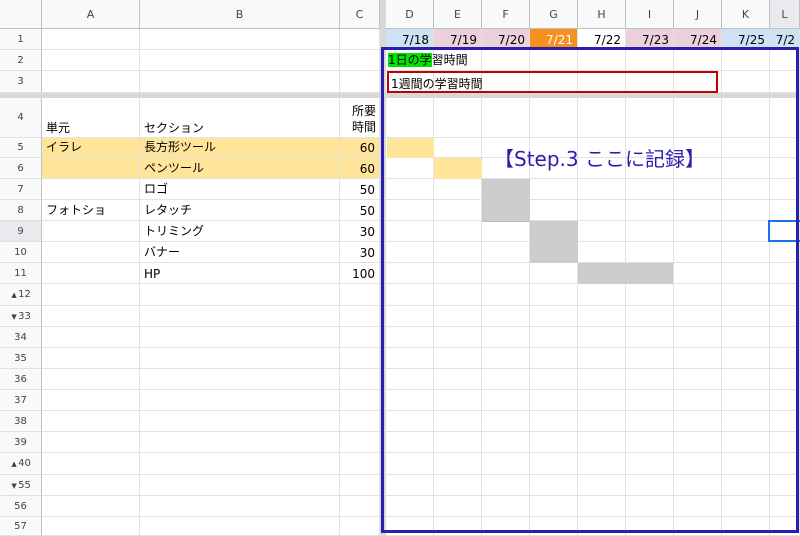 The height and width of the screenshot is (536, 800). What do you see at coordinates (240, 231) in the screenshot?
I see `task-section-cell: トリミング` at bounding box center [240, 231].